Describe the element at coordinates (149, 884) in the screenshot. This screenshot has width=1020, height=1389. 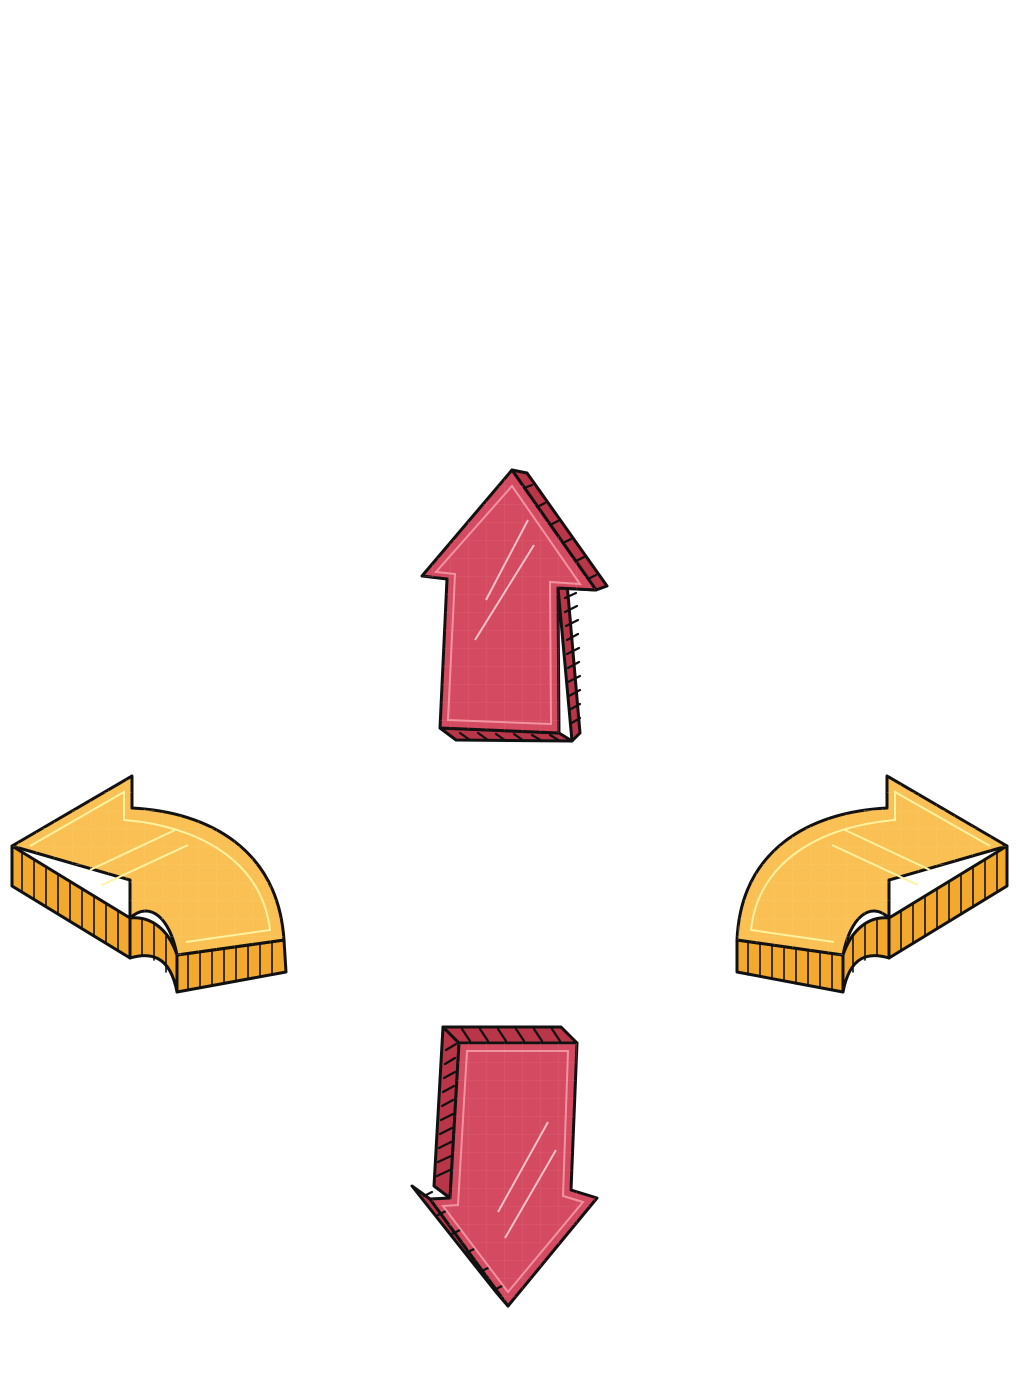
I see `arrow-left-curved-icon` at that location.